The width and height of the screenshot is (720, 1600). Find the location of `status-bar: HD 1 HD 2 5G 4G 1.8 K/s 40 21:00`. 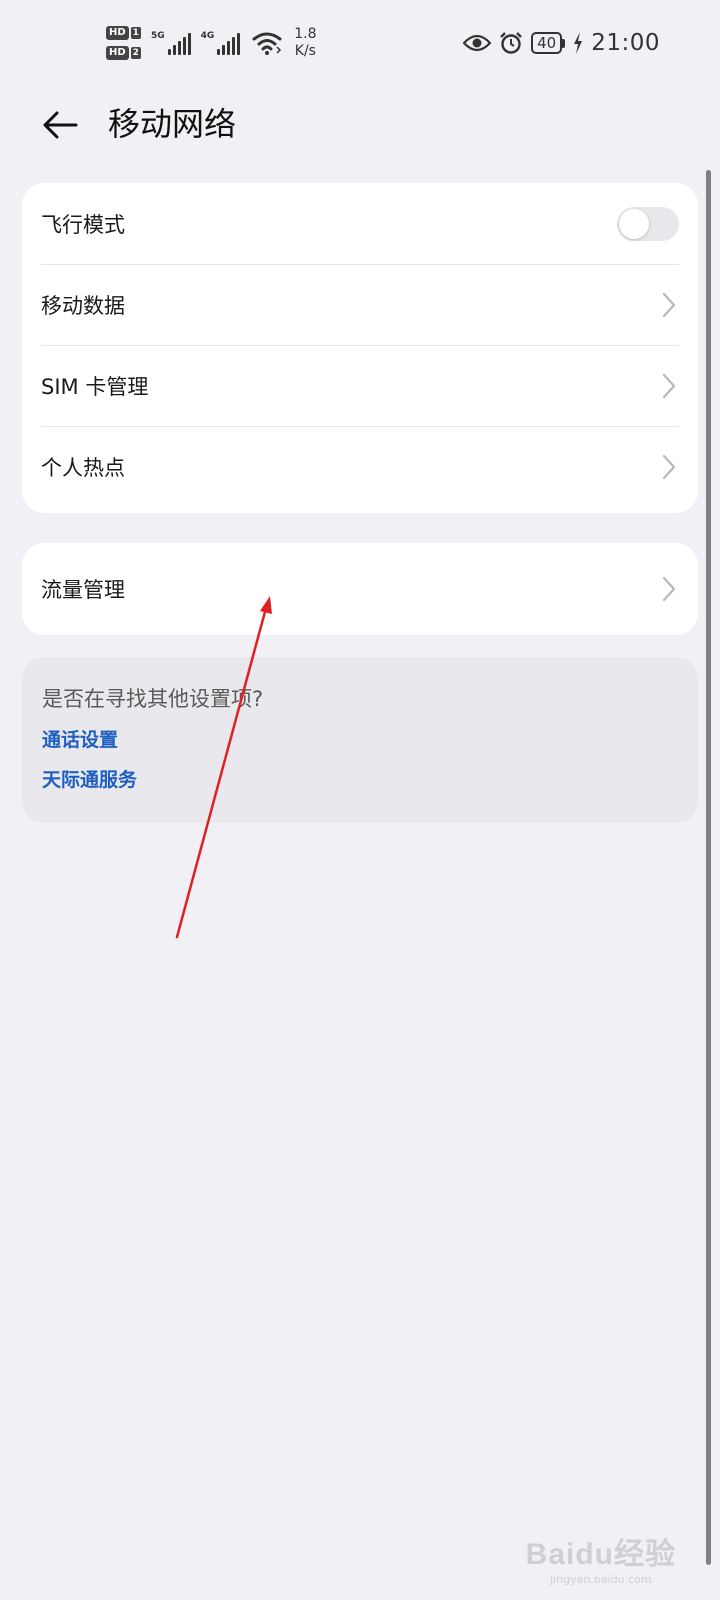

status-bar: HD 1 HD 2 5G 4G 1.8 K/s 40 21:00 is located at coordinates (360, 45).